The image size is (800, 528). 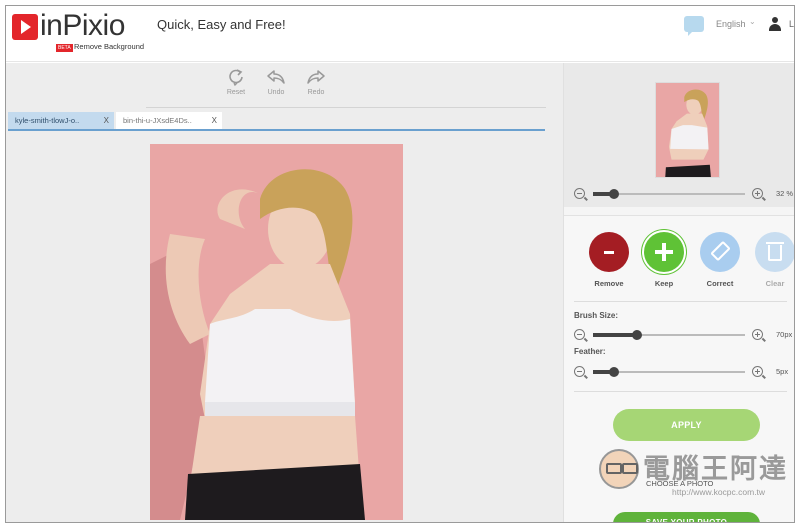 What do you see at coordinates (157, 120) in the screenshot?
I see `tab-label: bin-thi-u-JXsdE4Ds..` at bounding box center [157, 120].